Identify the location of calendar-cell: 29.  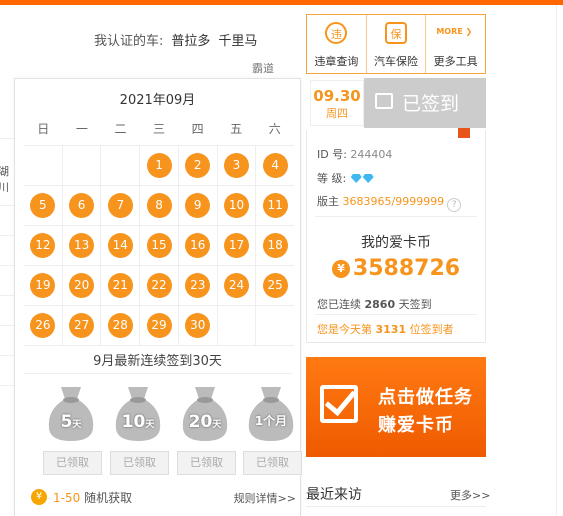
(159, 325).